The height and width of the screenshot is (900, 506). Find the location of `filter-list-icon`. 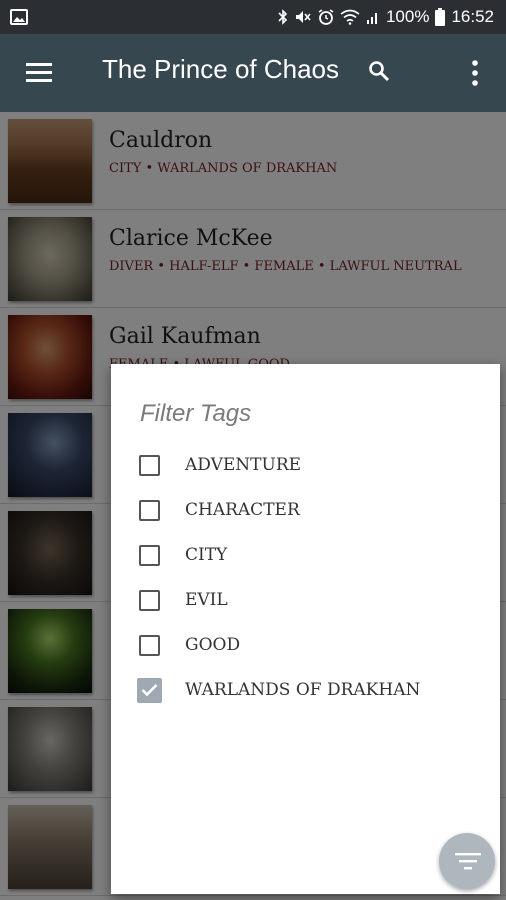

filter-list-icon is located at coordinates (468, 861).